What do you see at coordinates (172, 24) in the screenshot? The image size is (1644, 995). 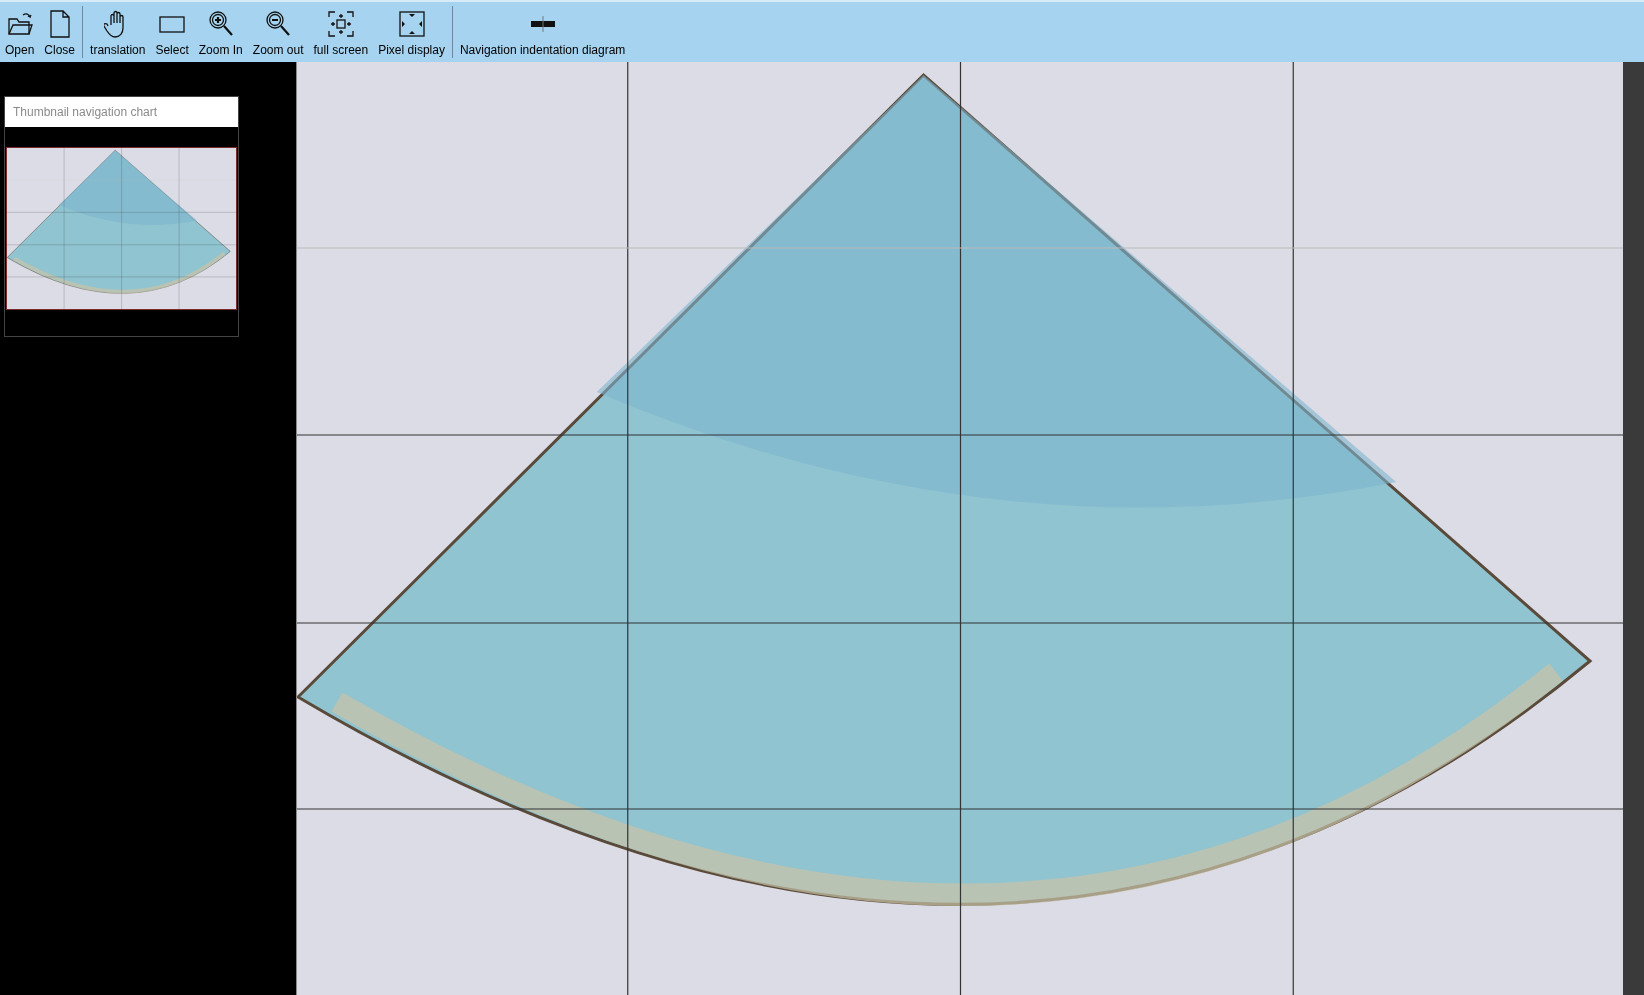 I see `rectangle-icon` at bounding box center [172, 24].